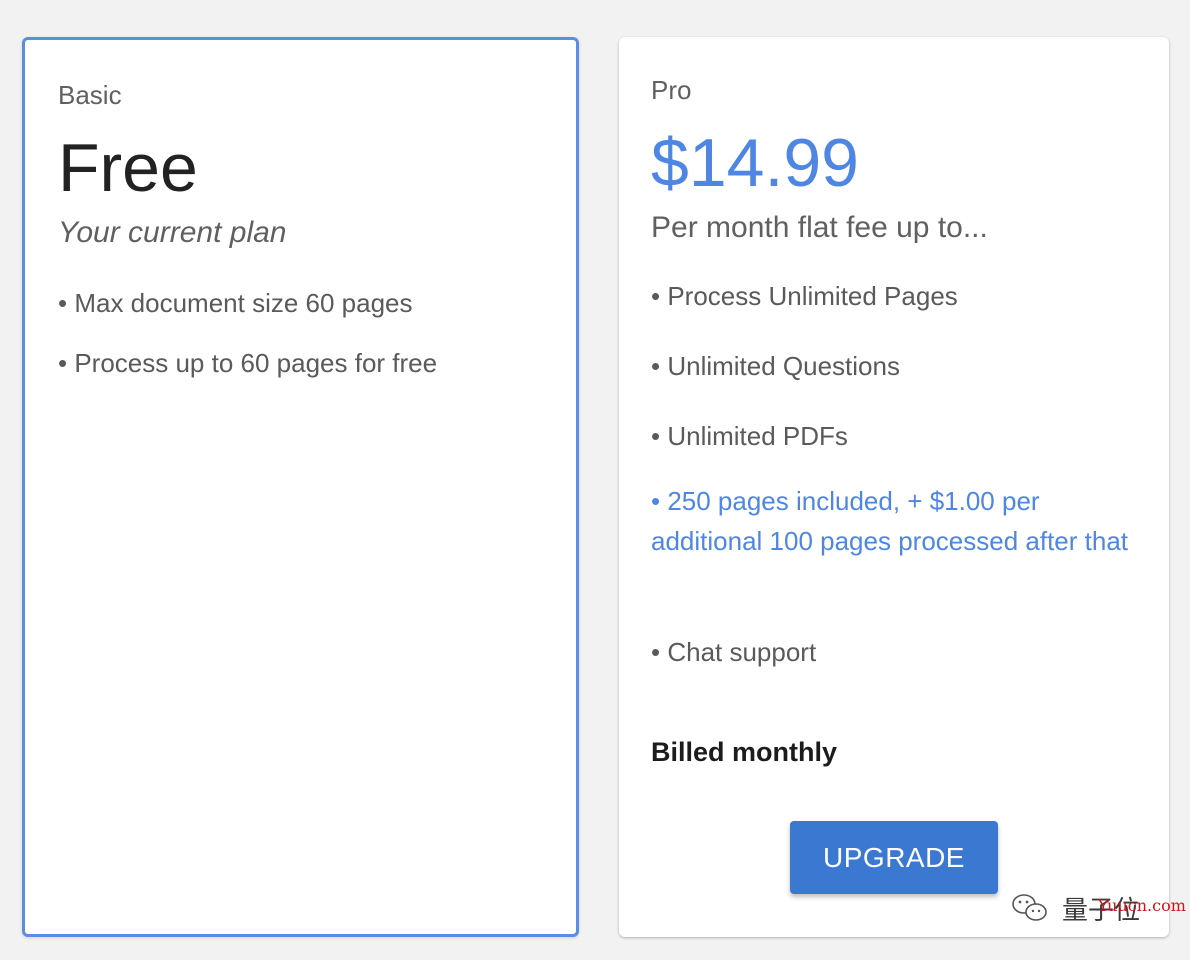  What do you see at coordinates (749, 436) in the screenshot?
I see `feature-item: • Unlimited PDFs` at bounding box center [749, 436].